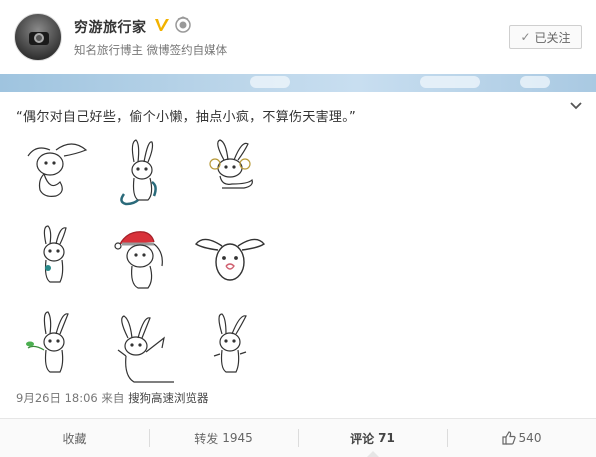 The width and height of the screenshot is (596, 457). Describe the element at coordinates (183, 25) in the screenshot. I see `medal-icon` at that location.